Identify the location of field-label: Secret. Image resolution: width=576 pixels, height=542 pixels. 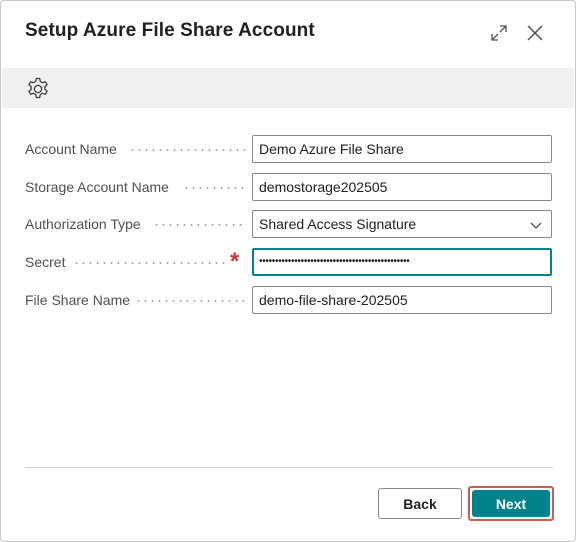
(45, 262).